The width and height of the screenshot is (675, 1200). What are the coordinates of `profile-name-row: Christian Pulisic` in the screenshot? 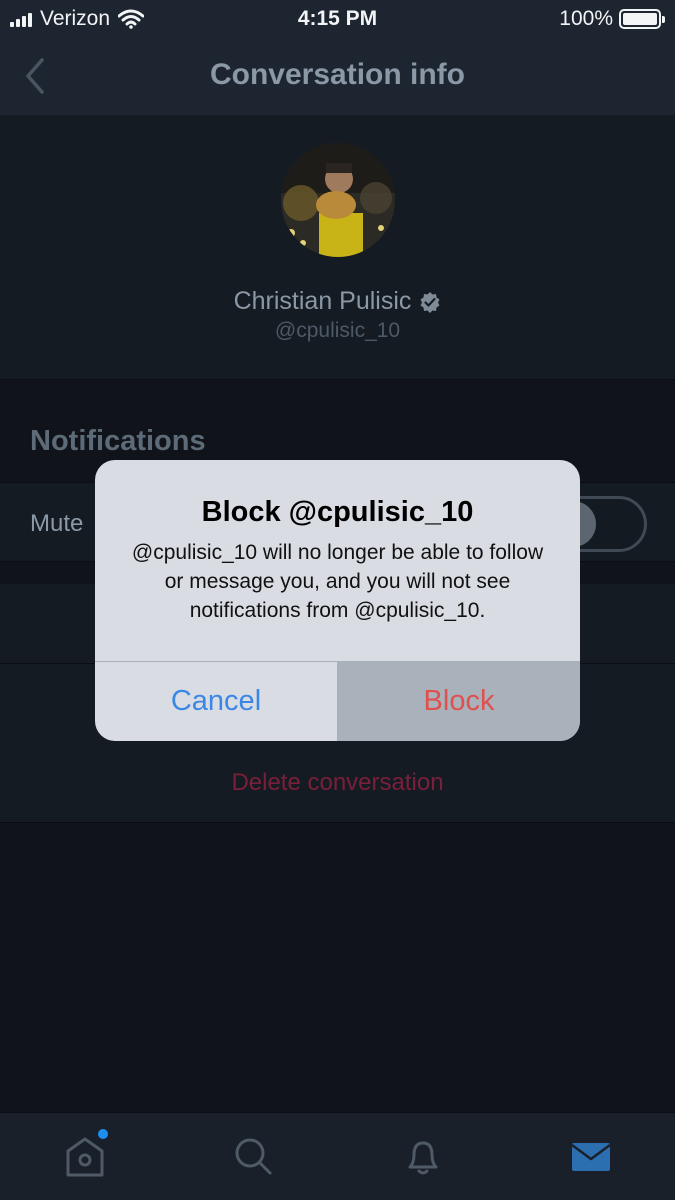 It's located at (337, 301).